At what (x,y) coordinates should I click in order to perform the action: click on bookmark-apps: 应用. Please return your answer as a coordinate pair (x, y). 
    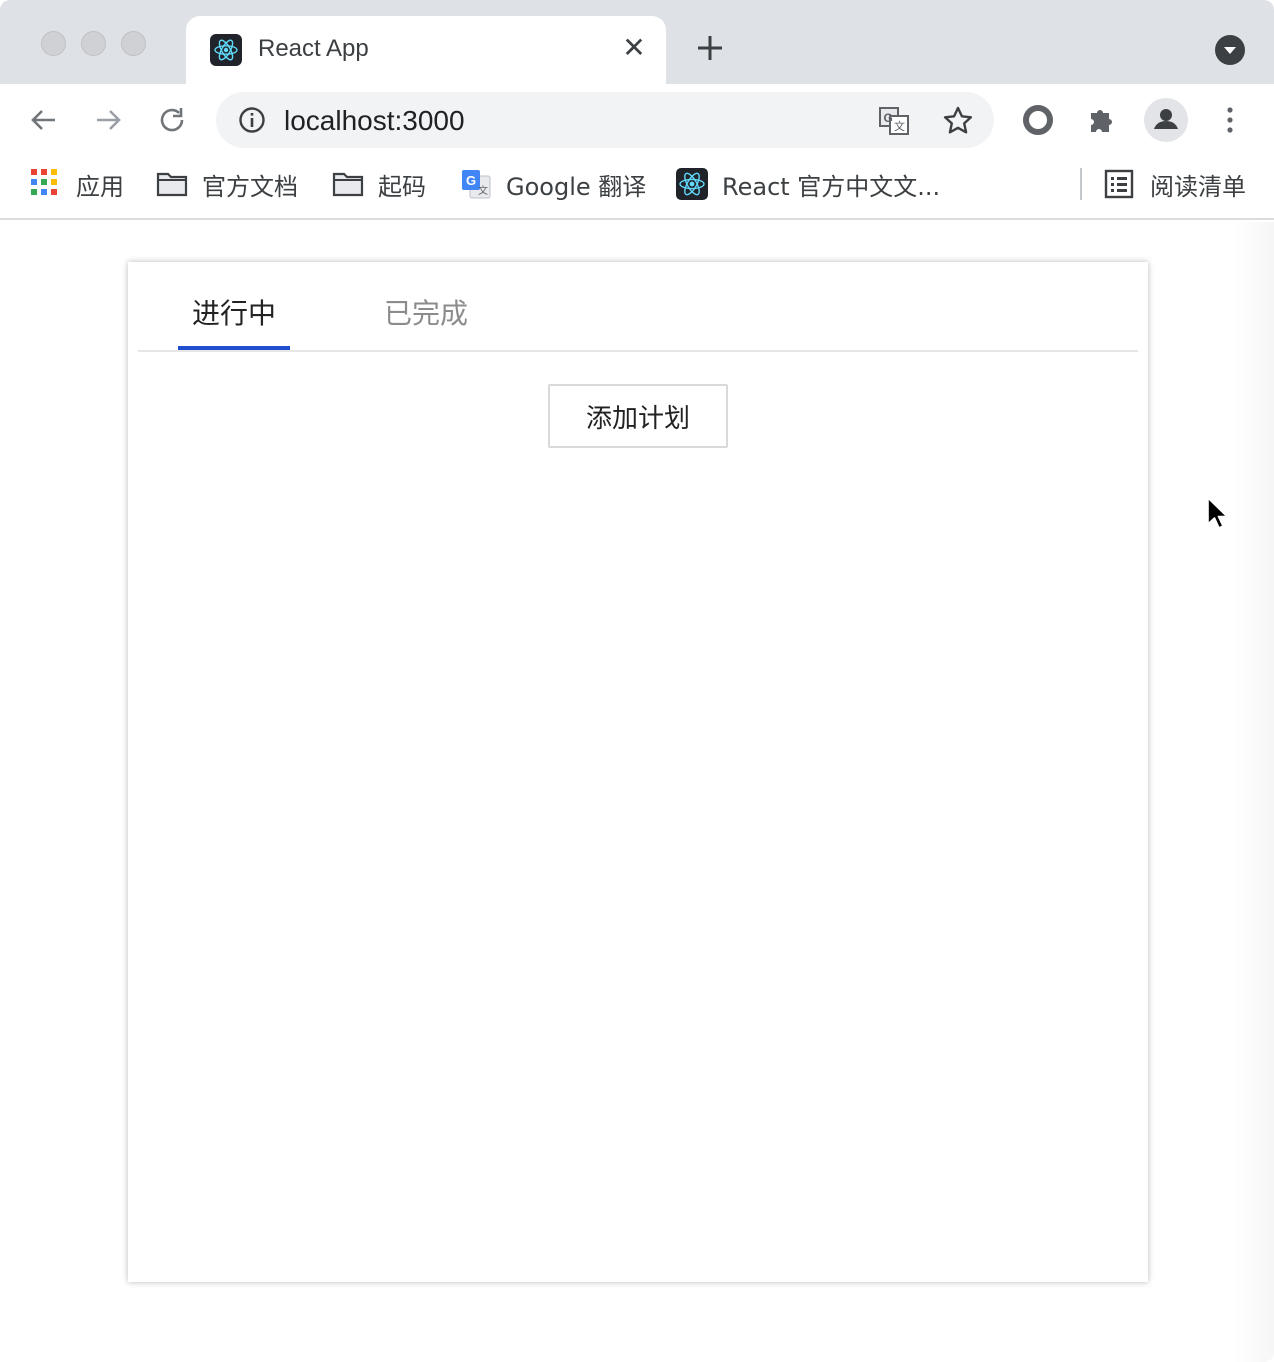
    Looking at the image, I should click on (77, 184).